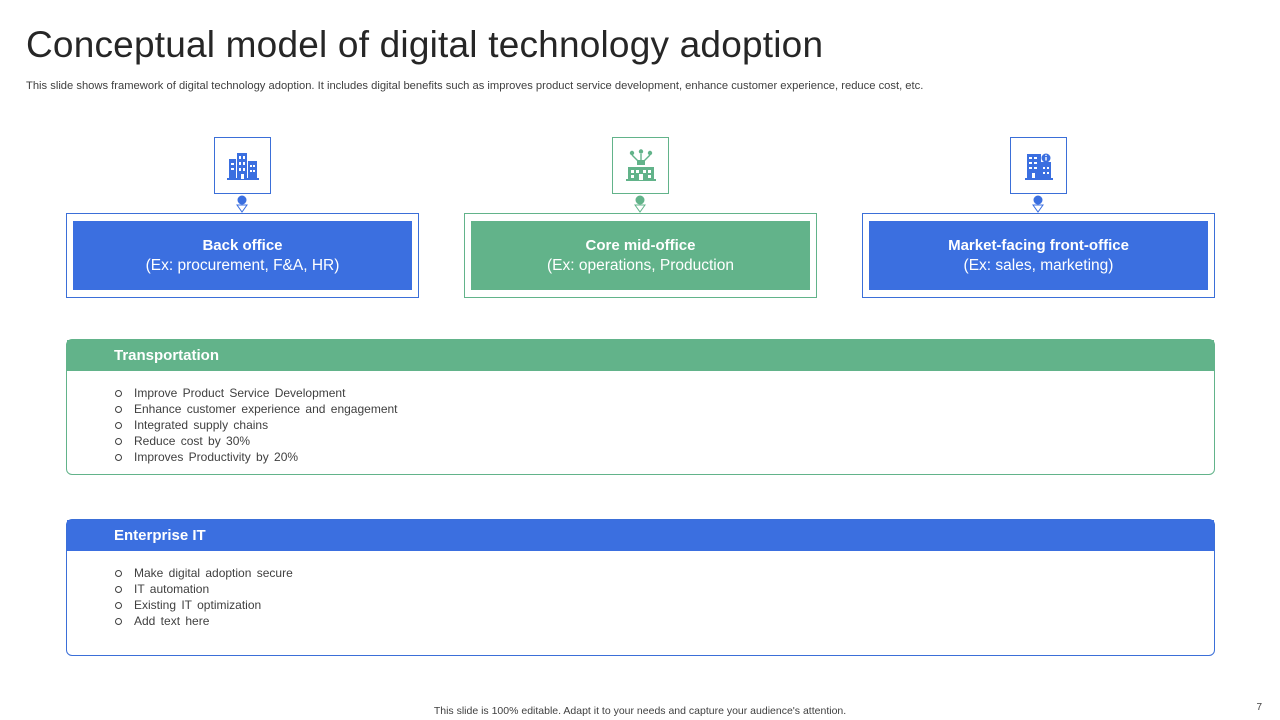 The width and height of the screenshot is (1280, 720). I want to click on list-item: Reduce cost by 30%, so click(664, 441).